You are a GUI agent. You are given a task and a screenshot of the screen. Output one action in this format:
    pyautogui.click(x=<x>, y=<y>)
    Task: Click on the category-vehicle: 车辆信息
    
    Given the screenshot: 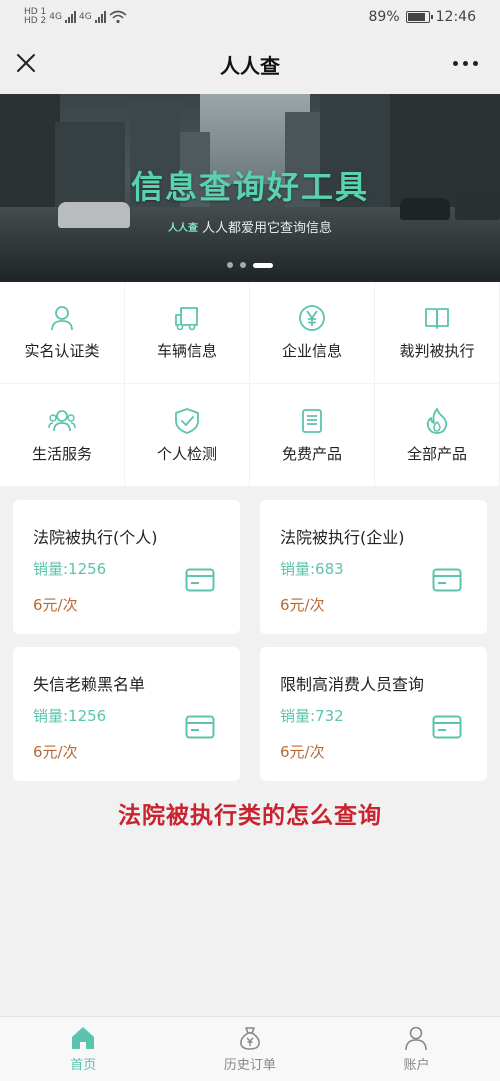 What is the action you would take?
    pyautogui.click(x=187, y=333)
    